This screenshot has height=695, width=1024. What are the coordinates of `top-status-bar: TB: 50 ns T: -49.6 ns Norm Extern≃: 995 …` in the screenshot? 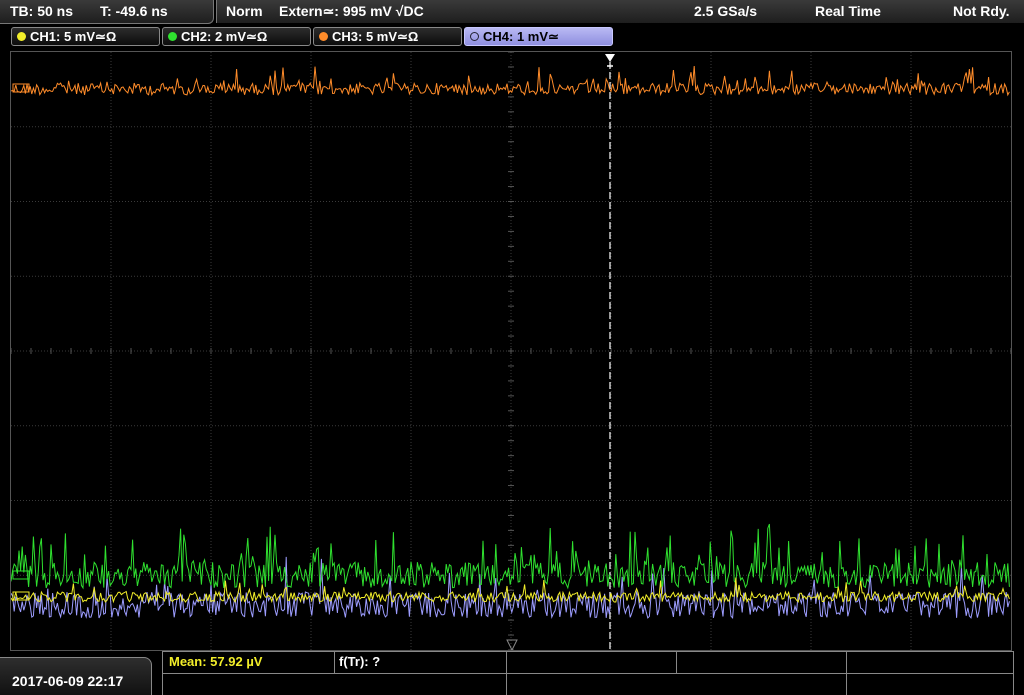 It's located at (512, 12).